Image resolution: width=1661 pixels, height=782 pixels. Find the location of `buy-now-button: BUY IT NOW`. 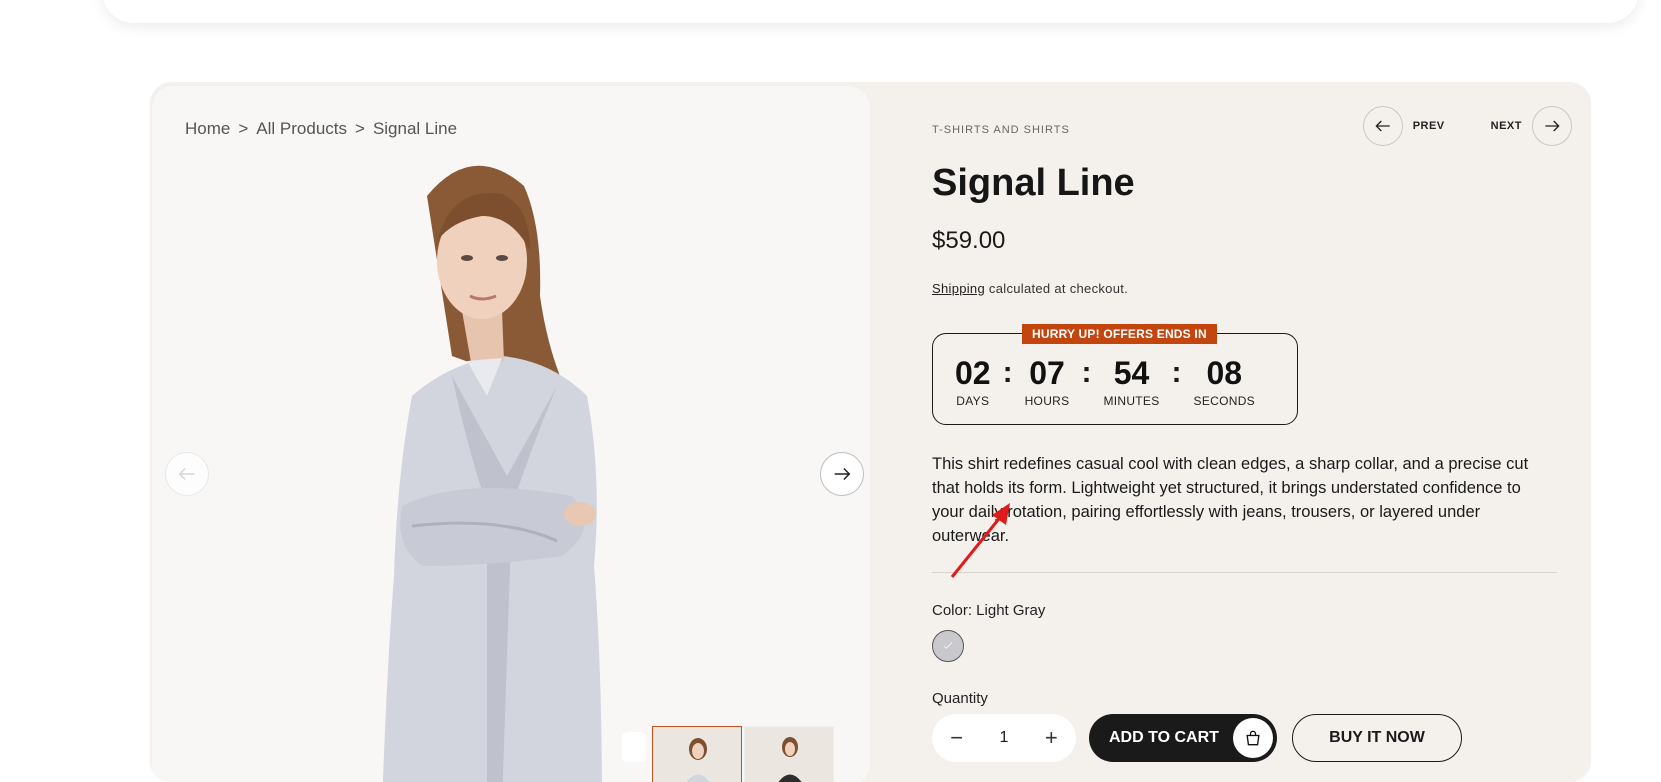

buy-now-button: BUY IT NOW is located at coordinates (1377, 738).